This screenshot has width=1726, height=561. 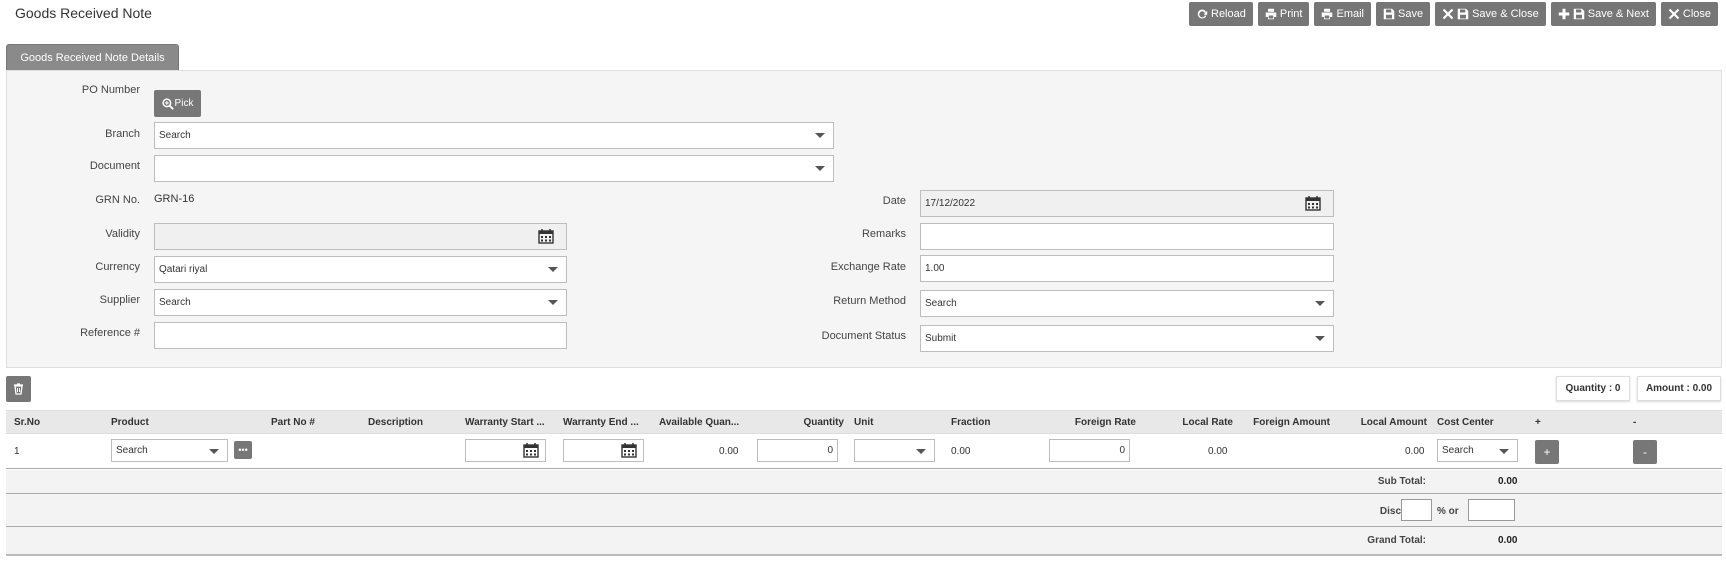 What do you see at coordinates (1538, 422) in the screenshot?
I see `col-add: +` at bounding box center [1538, 422].